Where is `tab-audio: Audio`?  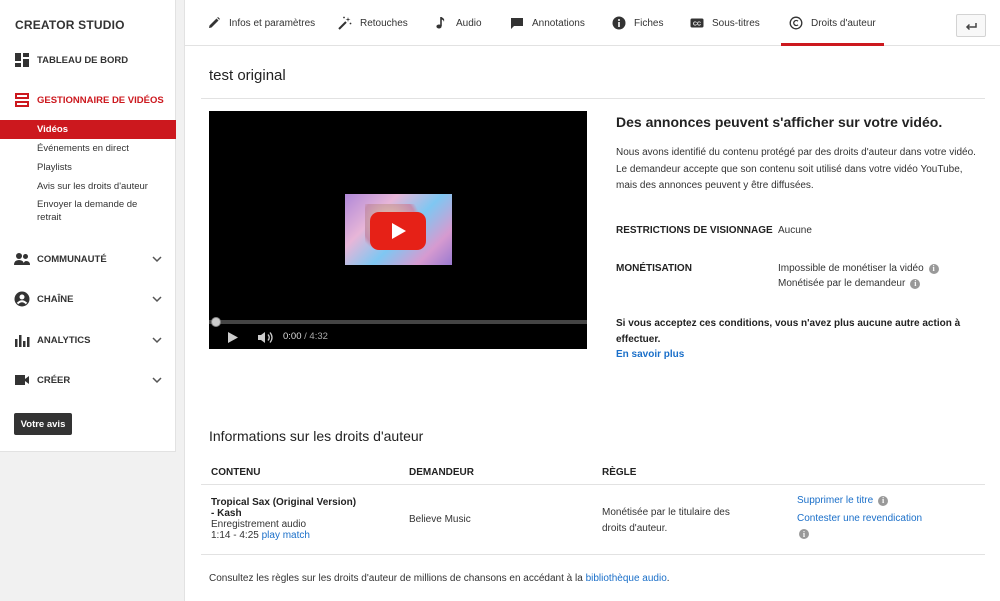
tab-audio: Audio is located at coordinates (458, 23).